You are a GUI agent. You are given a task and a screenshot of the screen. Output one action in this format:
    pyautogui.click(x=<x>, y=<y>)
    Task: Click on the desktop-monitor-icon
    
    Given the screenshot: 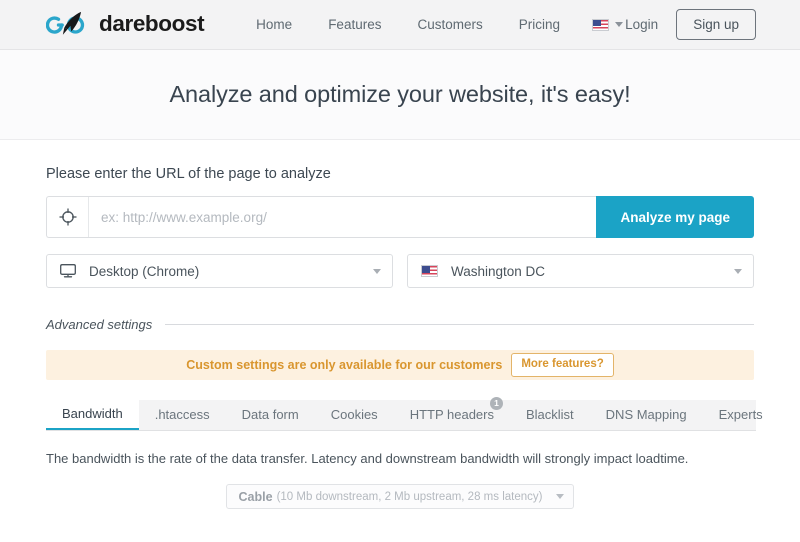 What is the action you would take?
    pyautogui.click(x=68, y=271)
    